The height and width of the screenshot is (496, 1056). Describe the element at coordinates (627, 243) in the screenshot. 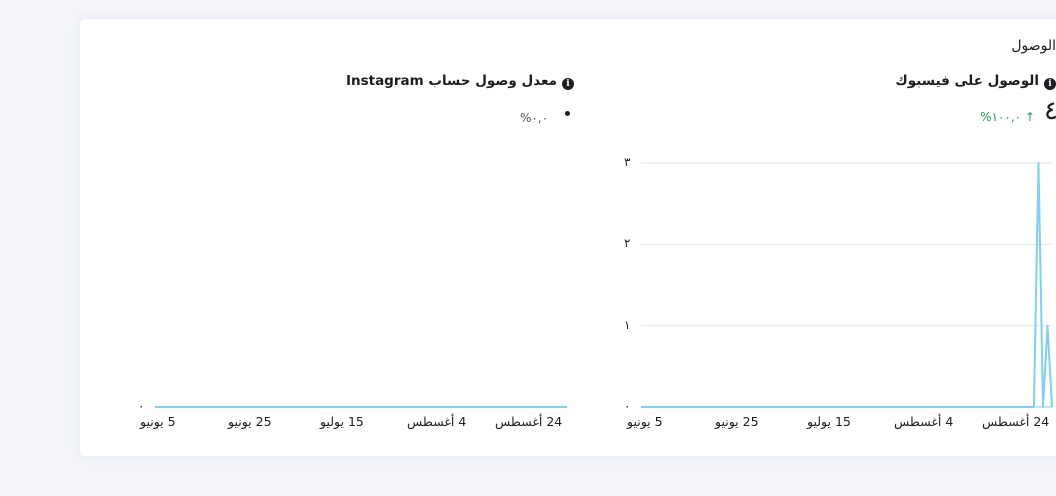

I see `y-tick-label: ٢` at that location.